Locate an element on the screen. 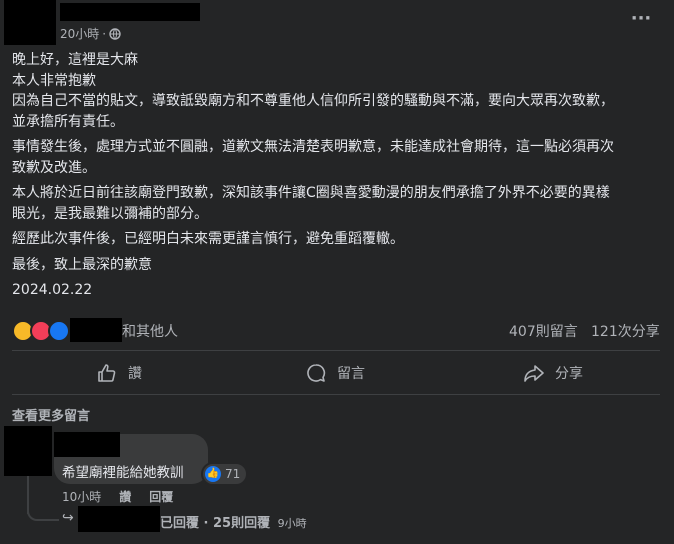 The width and height of the screenshot is (674, 544). paragraph: 最後，致上最深的歉意 is located at coordinates (337, 265).